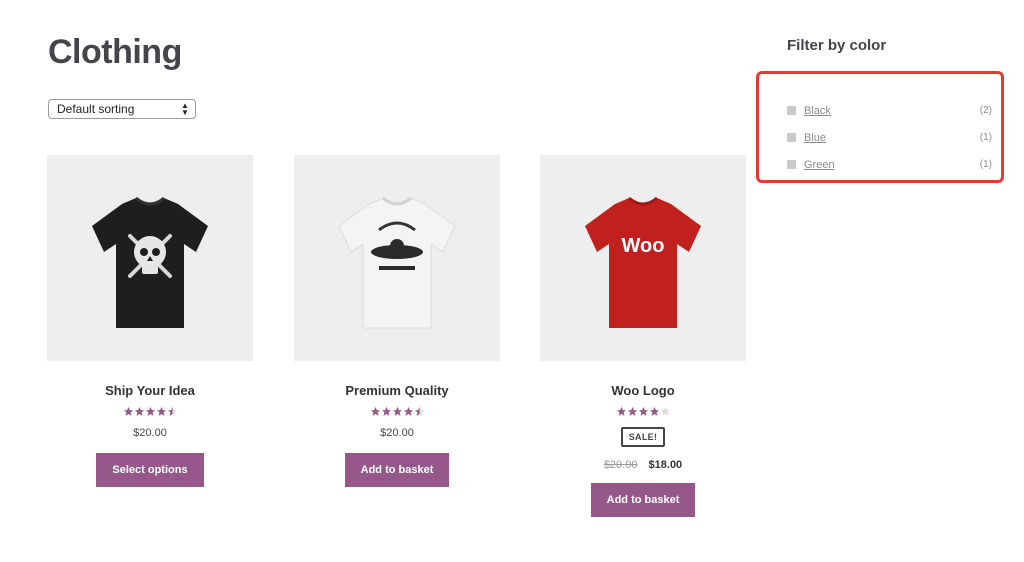  What do you see at coordinates (643, 390) in the screenshot?
I see `product-title: Woo Logo` at bounding box center [643, 390].